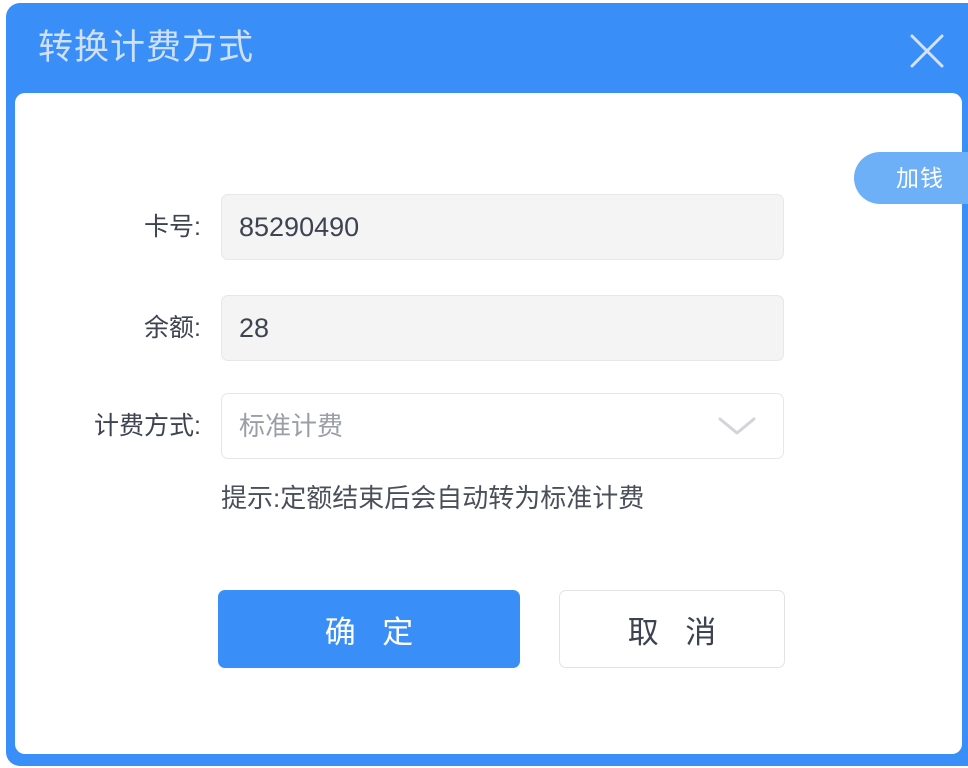 The height and width of the screenshot is (768, 968). Describe the element at coordinates (737, 426) in the screenshot. I see `chevron-down-icon` at that location.